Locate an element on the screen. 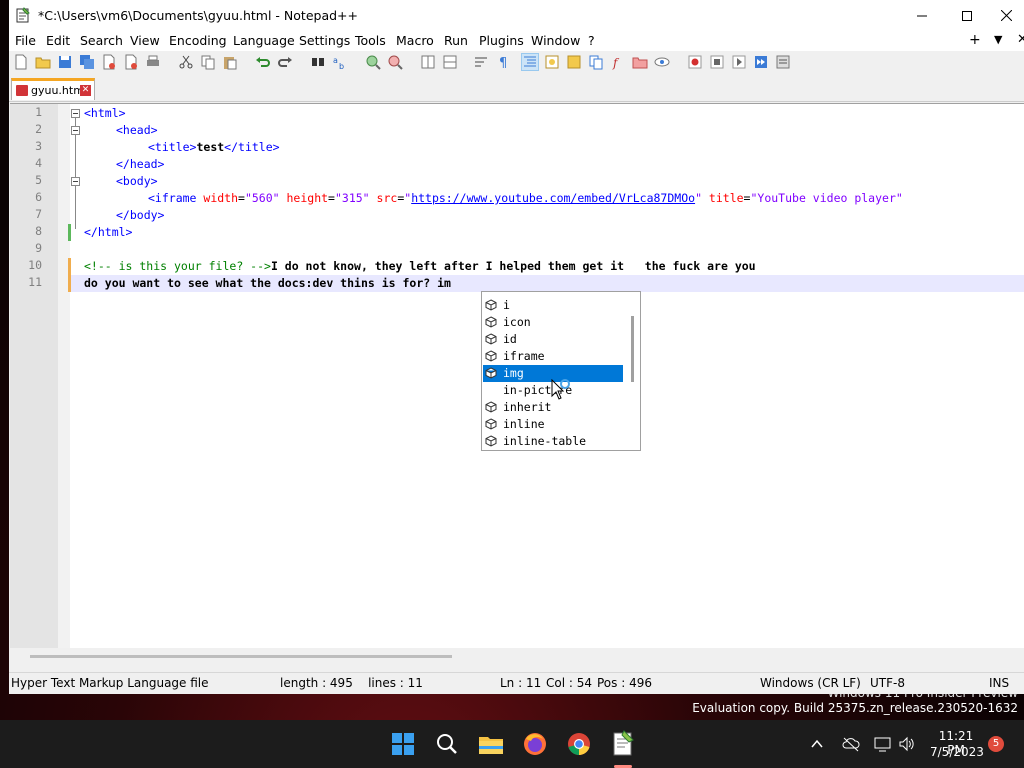 This screenshot has height=768, width=1024. fold-margin is located at coordinates (64, 376).